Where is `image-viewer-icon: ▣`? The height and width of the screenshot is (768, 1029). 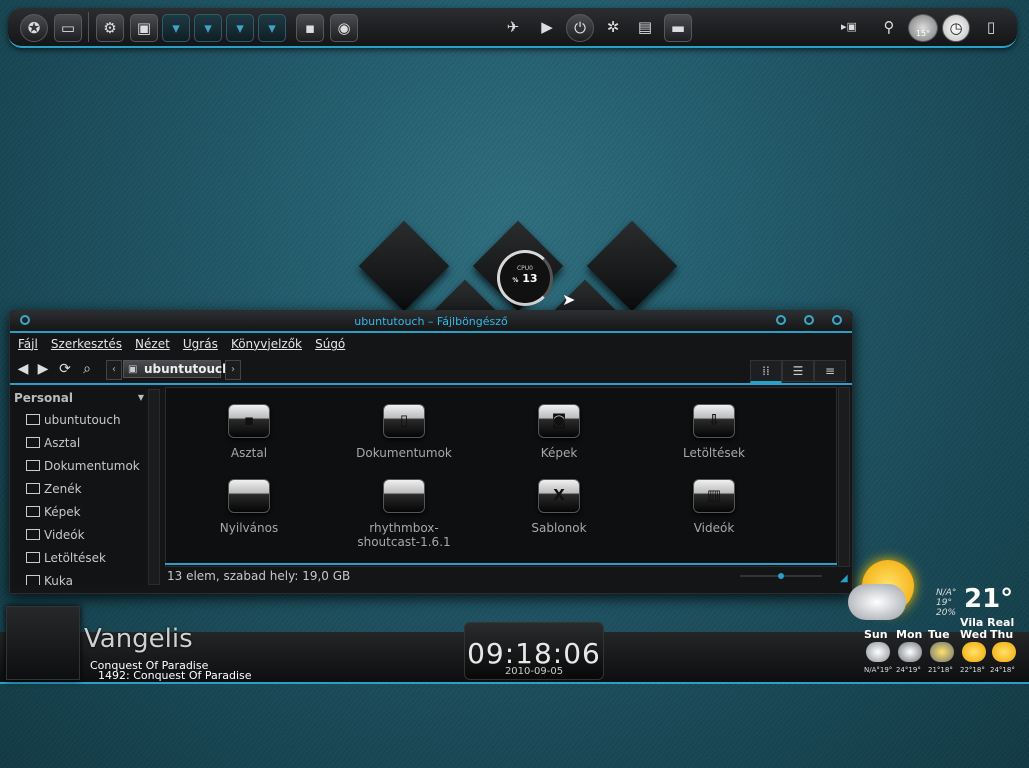 image-viewer-icon: ▣ is located at coordinates (144, 28).